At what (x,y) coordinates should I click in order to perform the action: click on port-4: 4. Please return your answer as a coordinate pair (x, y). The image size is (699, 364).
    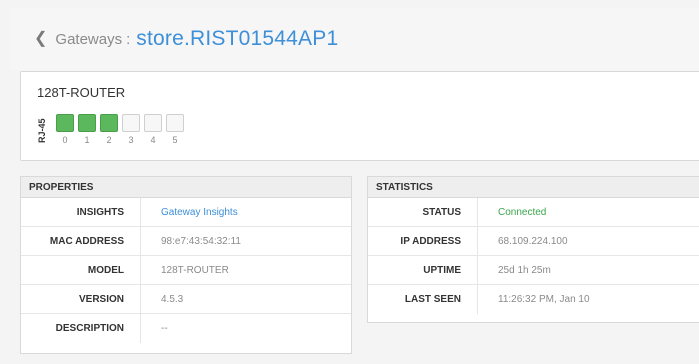
    Looking at the image, I should click on (153, 129).